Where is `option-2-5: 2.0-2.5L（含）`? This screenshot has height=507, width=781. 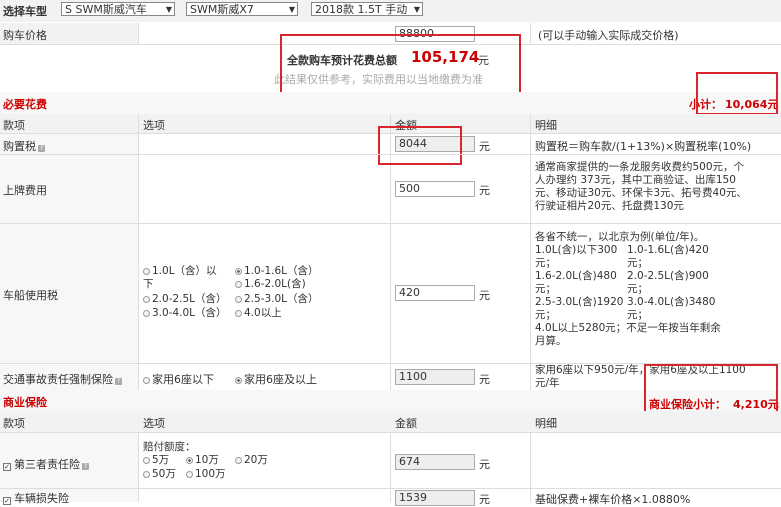 option-2-5: 2.0-2.5L（含） is located at coordinates (185, 299).